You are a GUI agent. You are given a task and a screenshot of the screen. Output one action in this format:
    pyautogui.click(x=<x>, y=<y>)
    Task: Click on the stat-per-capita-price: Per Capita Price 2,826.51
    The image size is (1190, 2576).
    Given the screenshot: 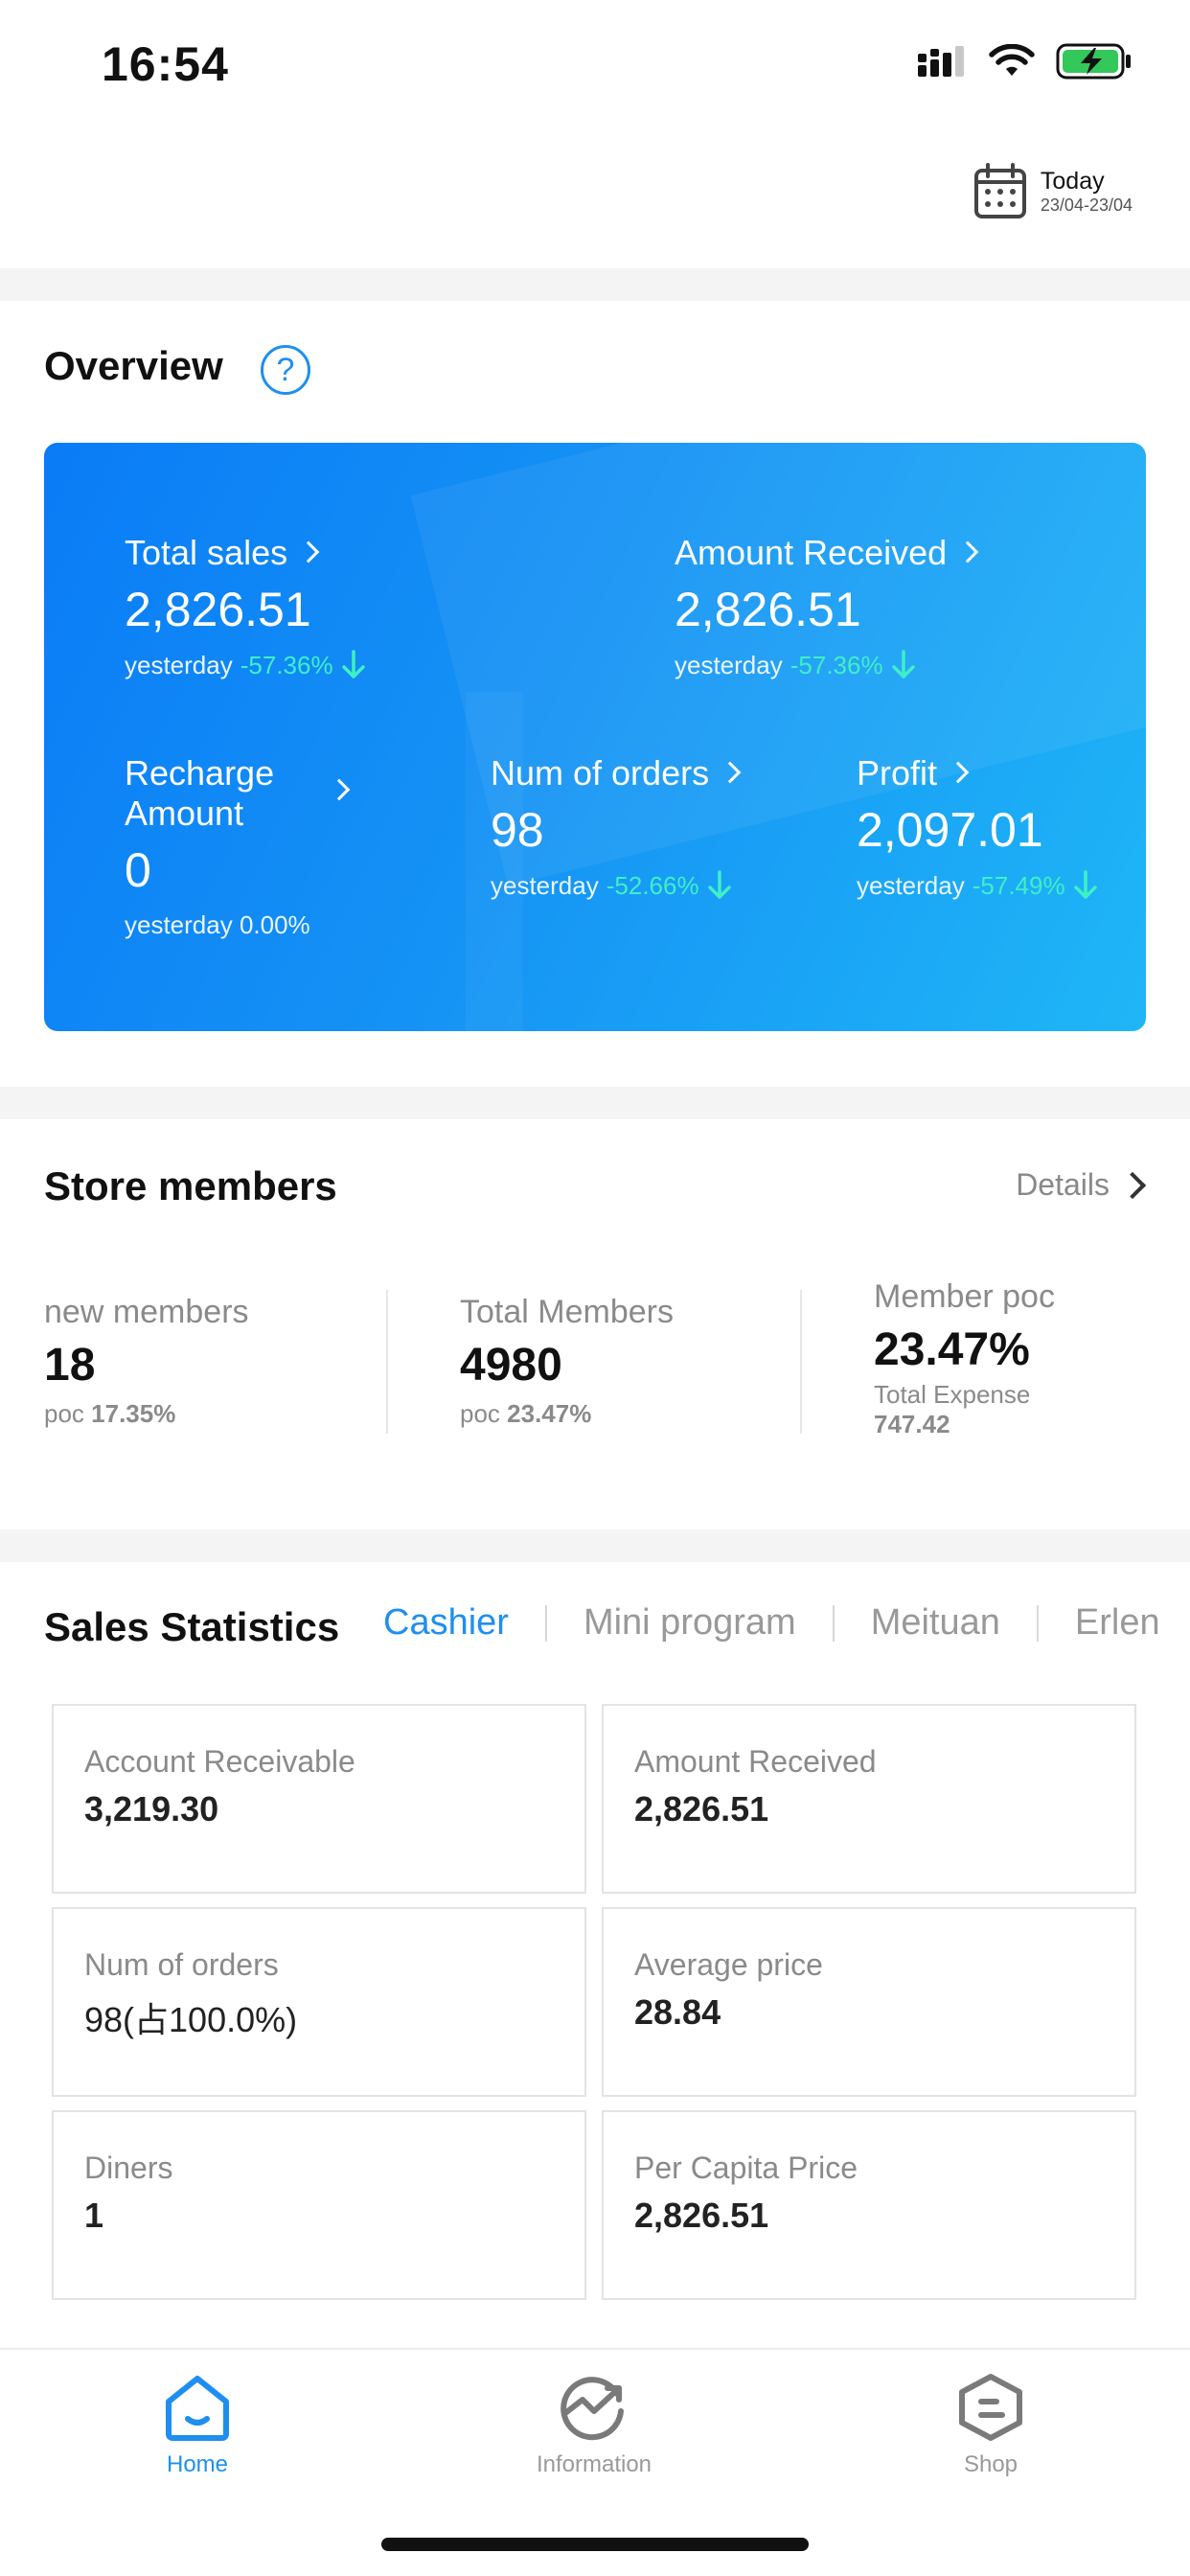 What is the action you would take?
    pyautogui.click(x=869, y=2205)
    